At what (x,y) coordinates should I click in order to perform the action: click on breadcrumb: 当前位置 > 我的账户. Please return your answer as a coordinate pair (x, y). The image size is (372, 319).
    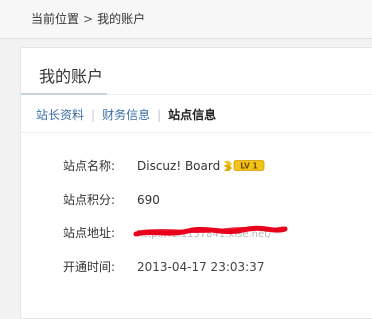
    Looking at the image, I should click on (88, 18).